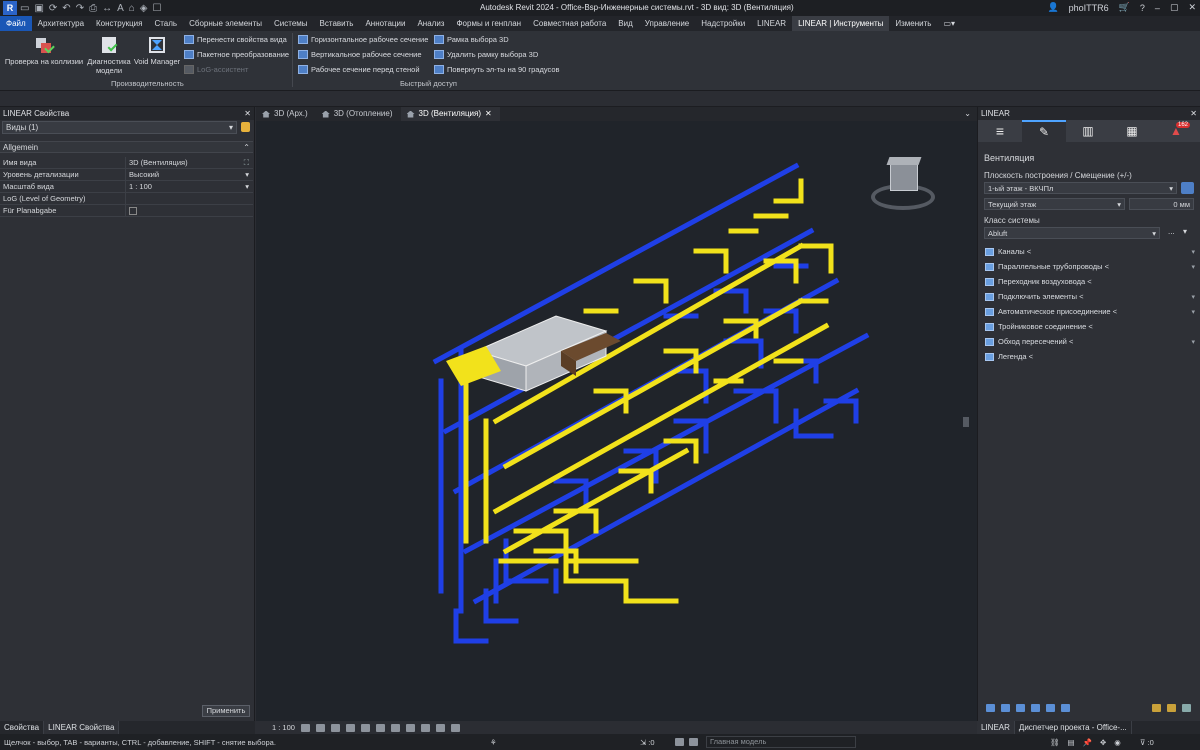  Describe the element at coordinates (1090, 251) in the screenshot. I see `function-ducts: Каналы < ▾` at that location.